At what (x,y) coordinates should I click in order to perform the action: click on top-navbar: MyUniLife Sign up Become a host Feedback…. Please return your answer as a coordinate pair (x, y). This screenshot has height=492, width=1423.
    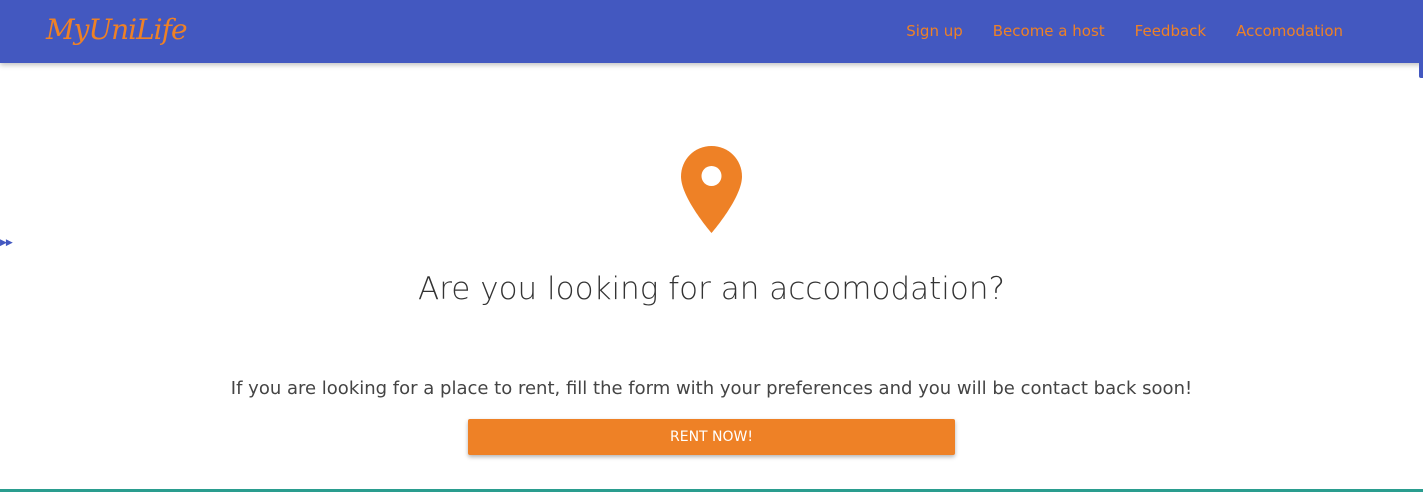
    Looking at the image, I should click on (711, 31).